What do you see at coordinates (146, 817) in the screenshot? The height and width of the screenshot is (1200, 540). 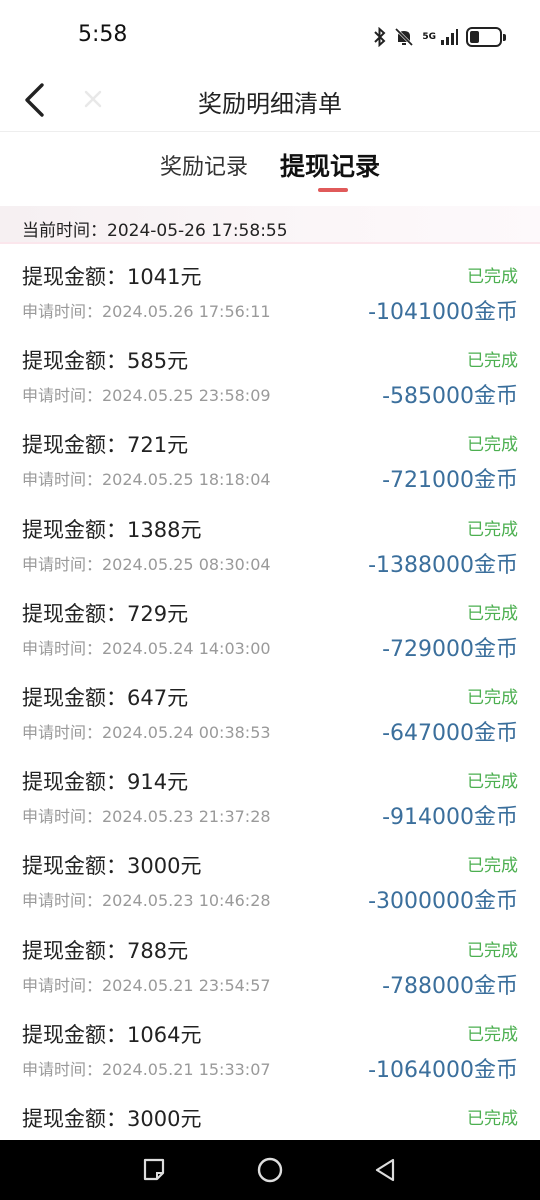 I see `request-time: 申请时间：2024.05.23 21:37:28` at bounding box center [146, 817].